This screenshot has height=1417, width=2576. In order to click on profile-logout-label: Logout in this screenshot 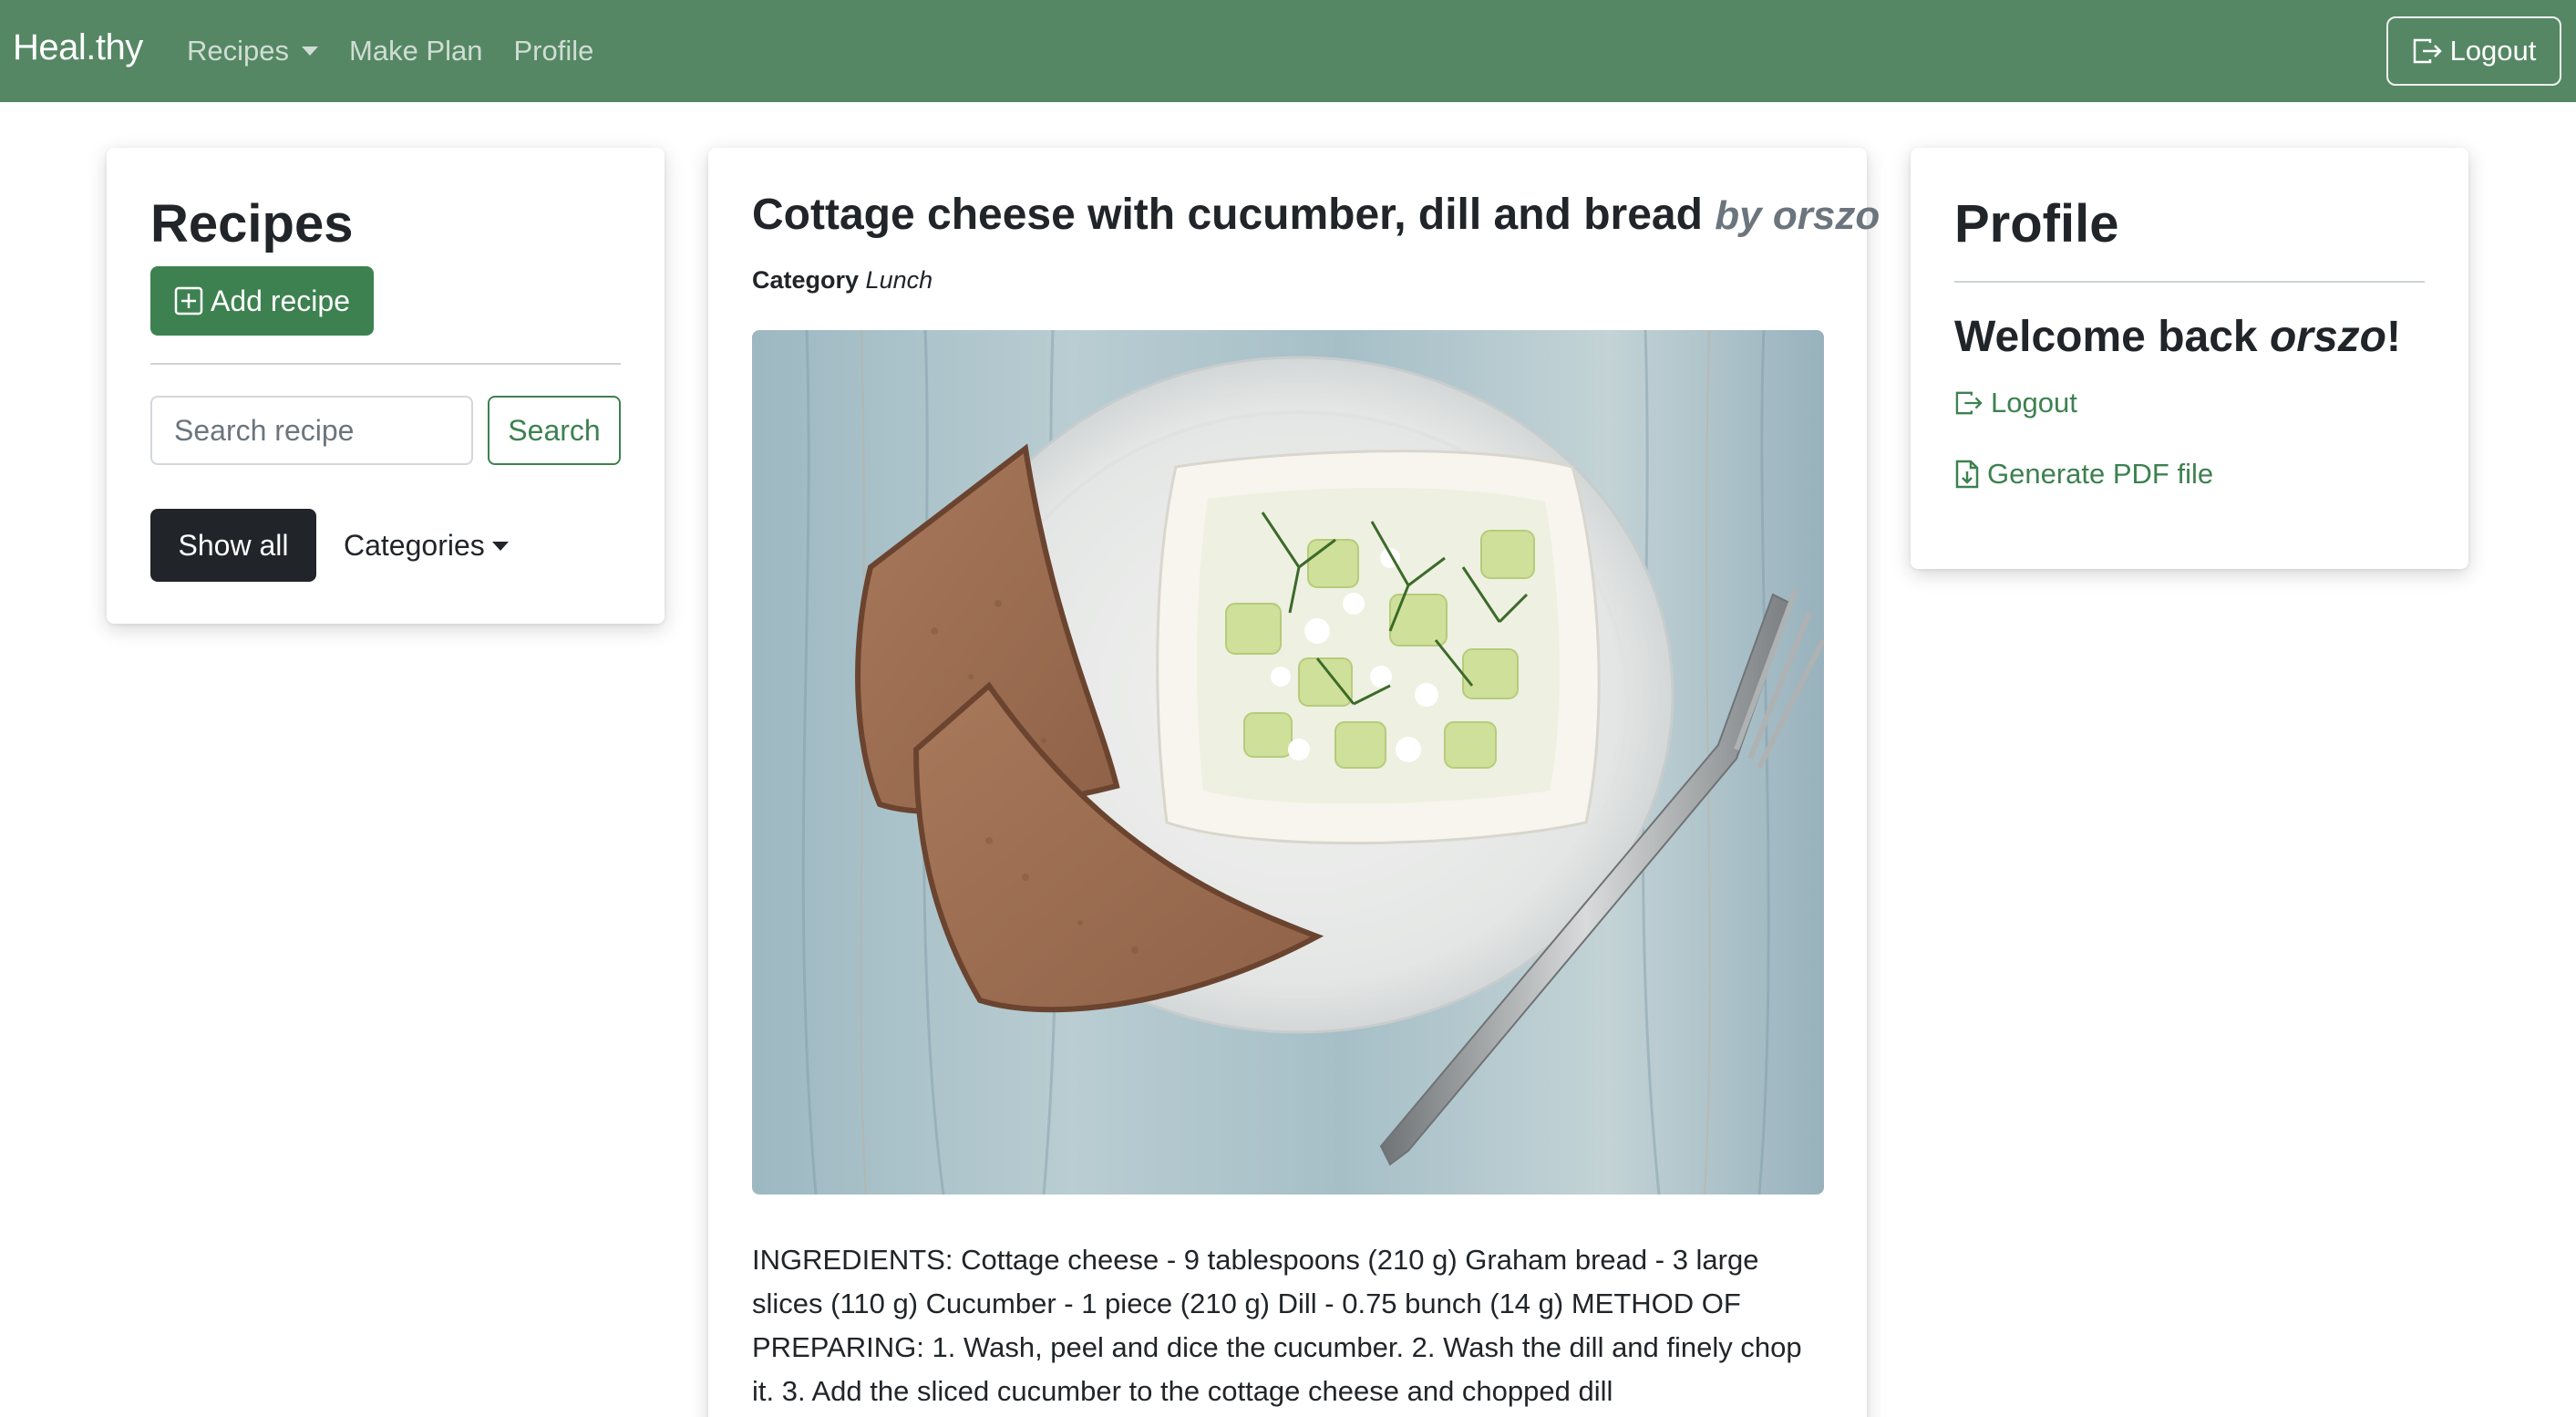, I will do `click(2034, 403)`.